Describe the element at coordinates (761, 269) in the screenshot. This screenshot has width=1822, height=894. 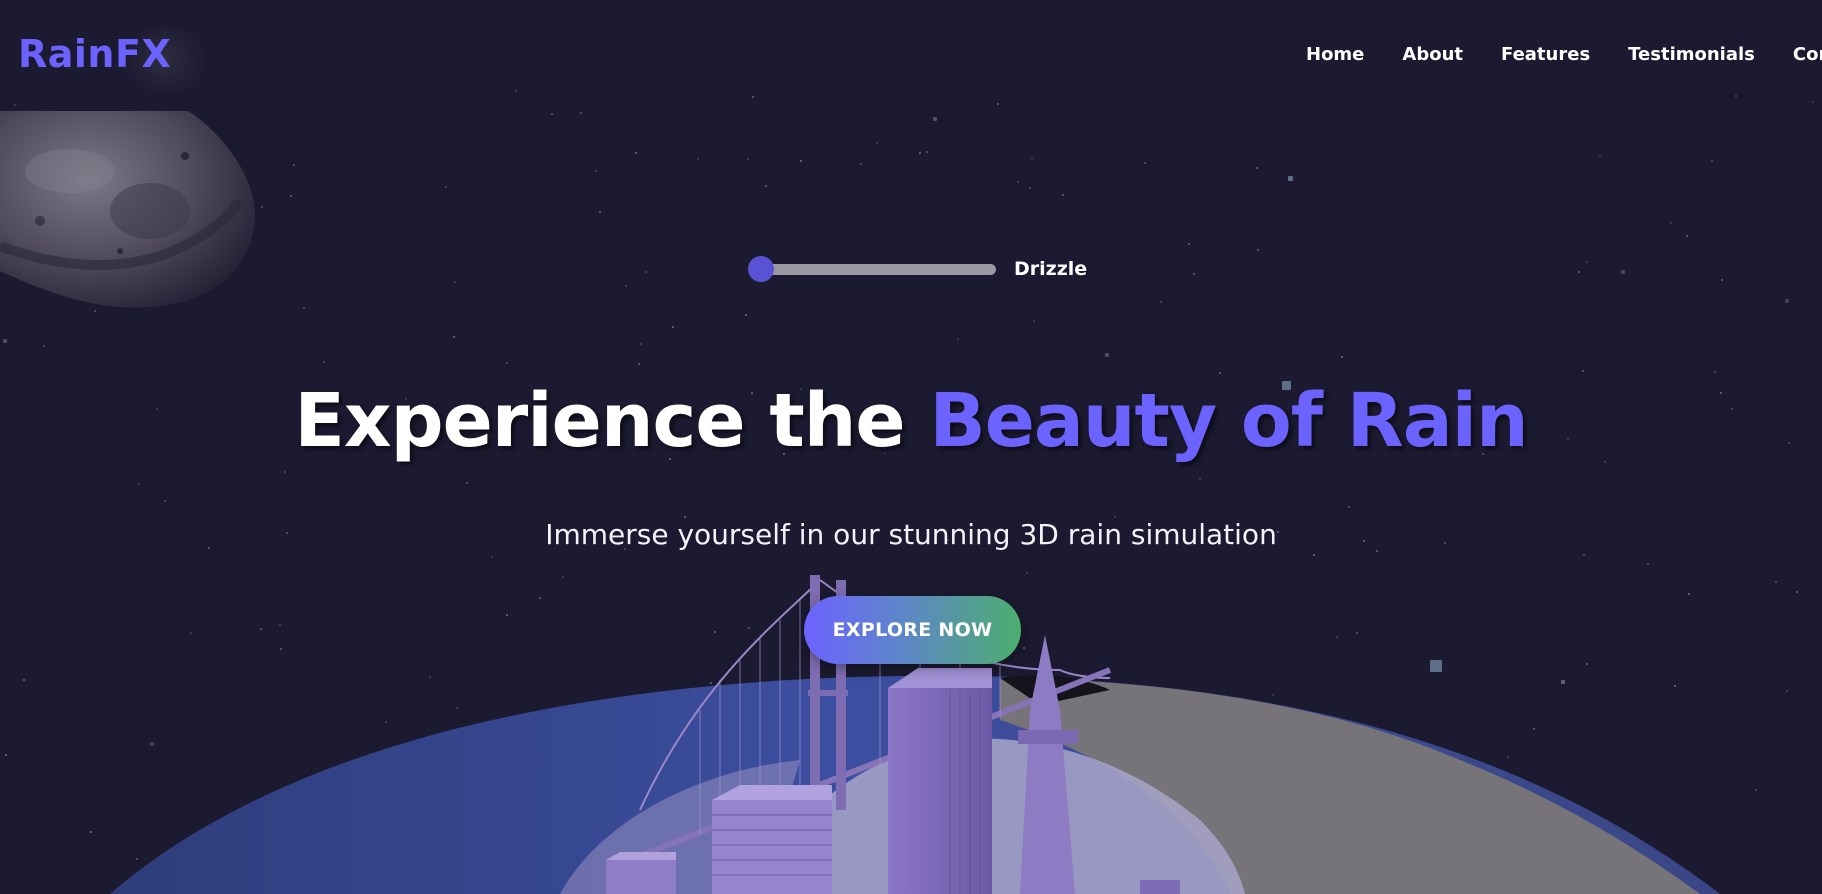
I see `slider-thumb` at that location.